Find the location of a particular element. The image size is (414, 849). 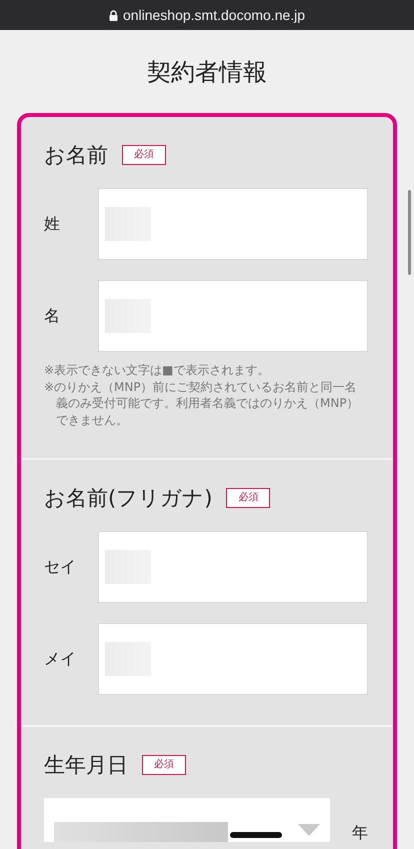

unit-label: 年 is located at coordinates (360, 833).